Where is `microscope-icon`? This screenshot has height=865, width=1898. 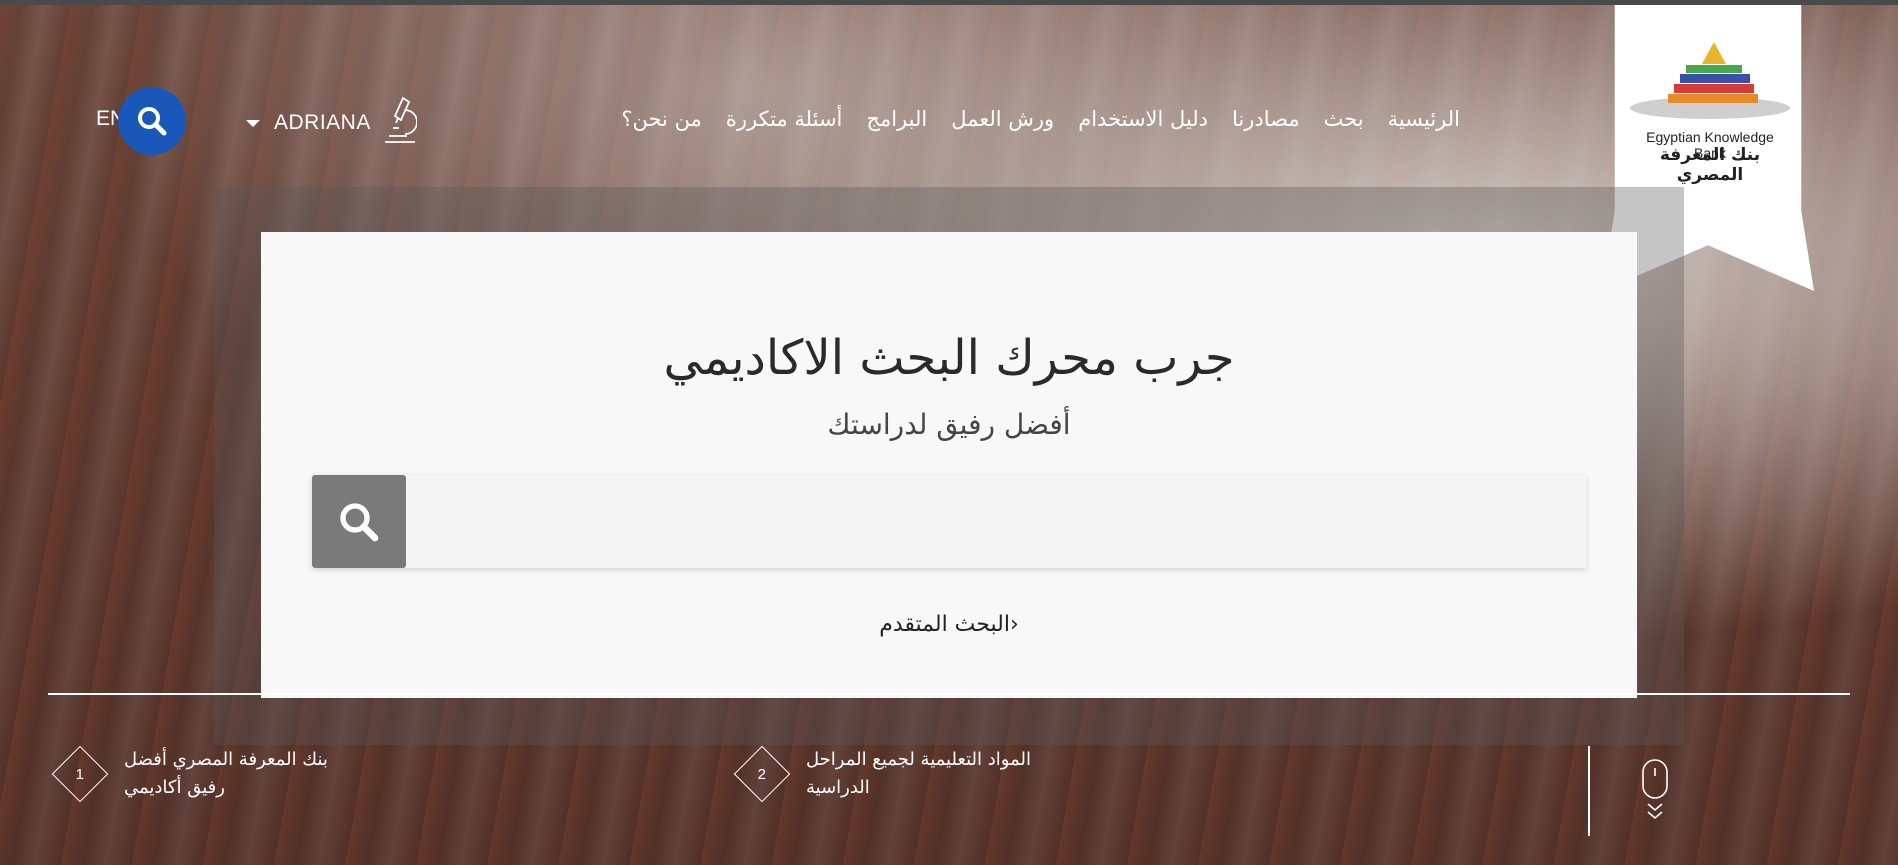
microscope-icon is located at coordinates (399, 123).